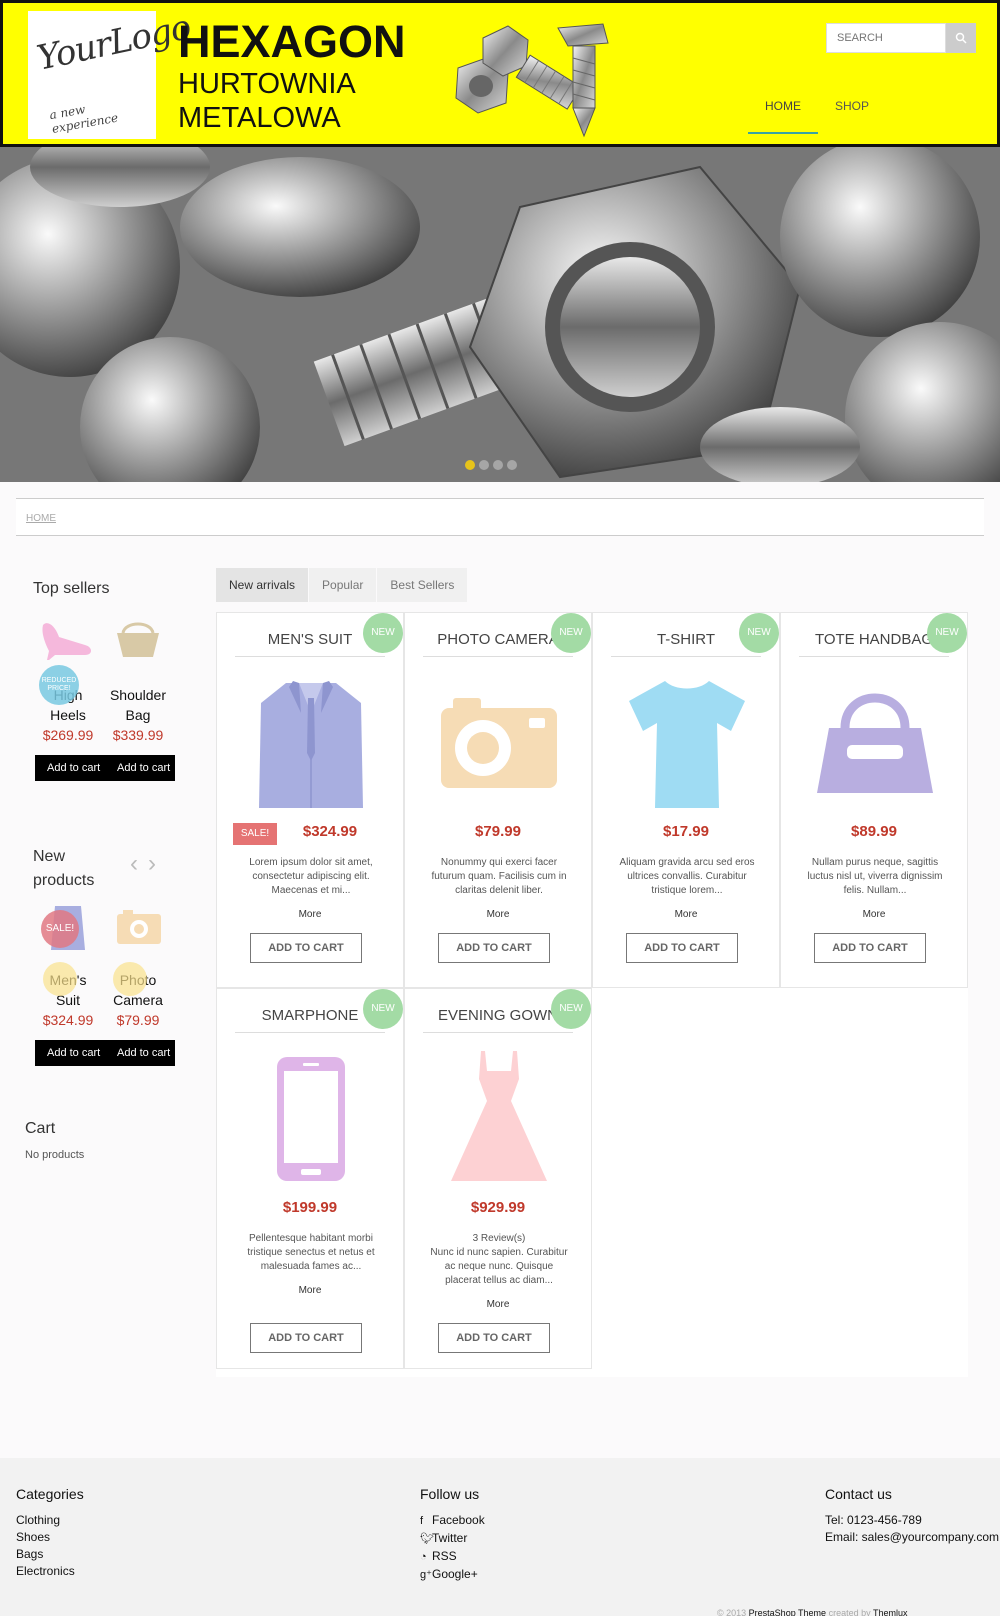  Describe the element at coordinates (498, 831) in the screenshot. I see `product-price: $79.99` at that location.